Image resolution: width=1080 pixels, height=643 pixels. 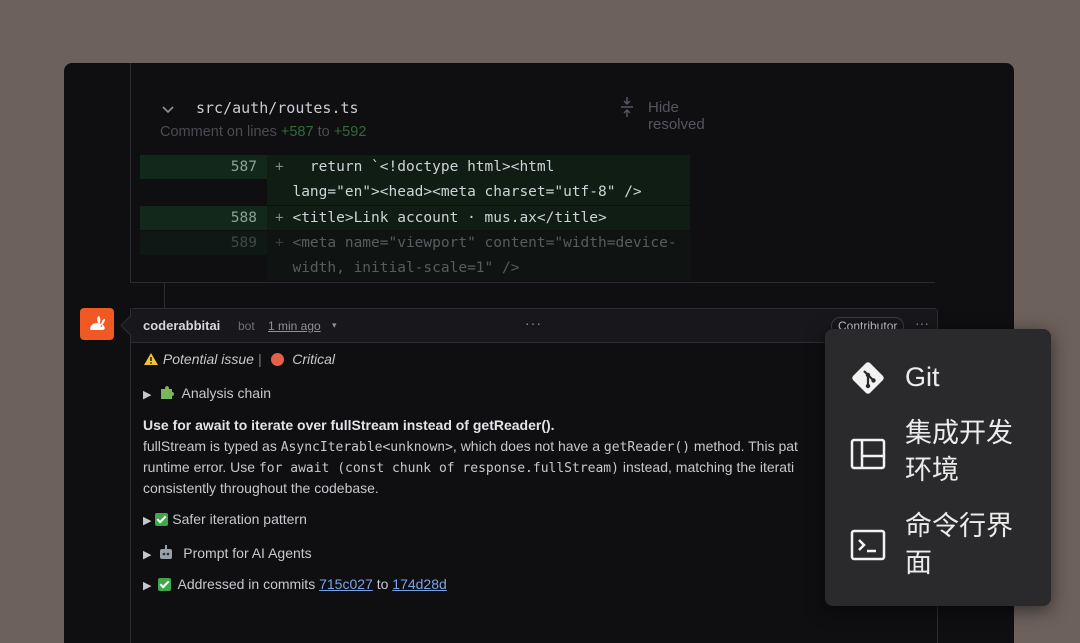 What do you see at coordinates (246, 326) in the screenshot?
I see `bot-badge: bot` at bounding box center [246, 326].